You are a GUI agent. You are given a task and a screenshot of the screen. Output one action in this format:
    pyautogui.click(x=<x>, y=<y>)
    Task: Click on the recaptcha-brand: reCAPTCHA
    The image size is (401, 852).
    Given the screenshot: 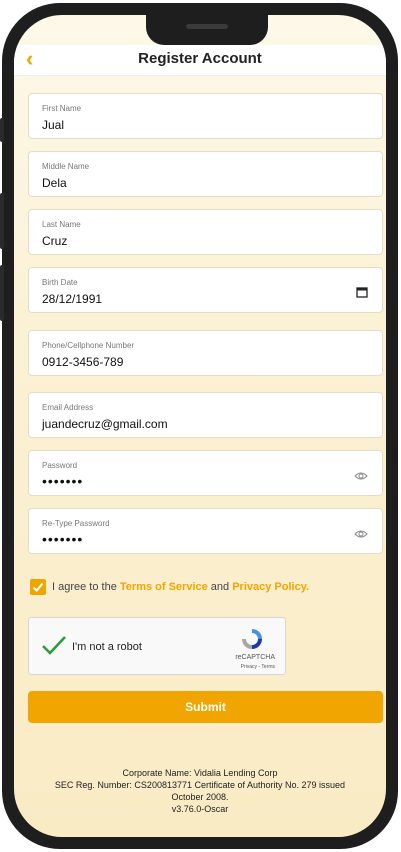 What is the action you would take?
    pyautogui.click(x=255, y=657)
    